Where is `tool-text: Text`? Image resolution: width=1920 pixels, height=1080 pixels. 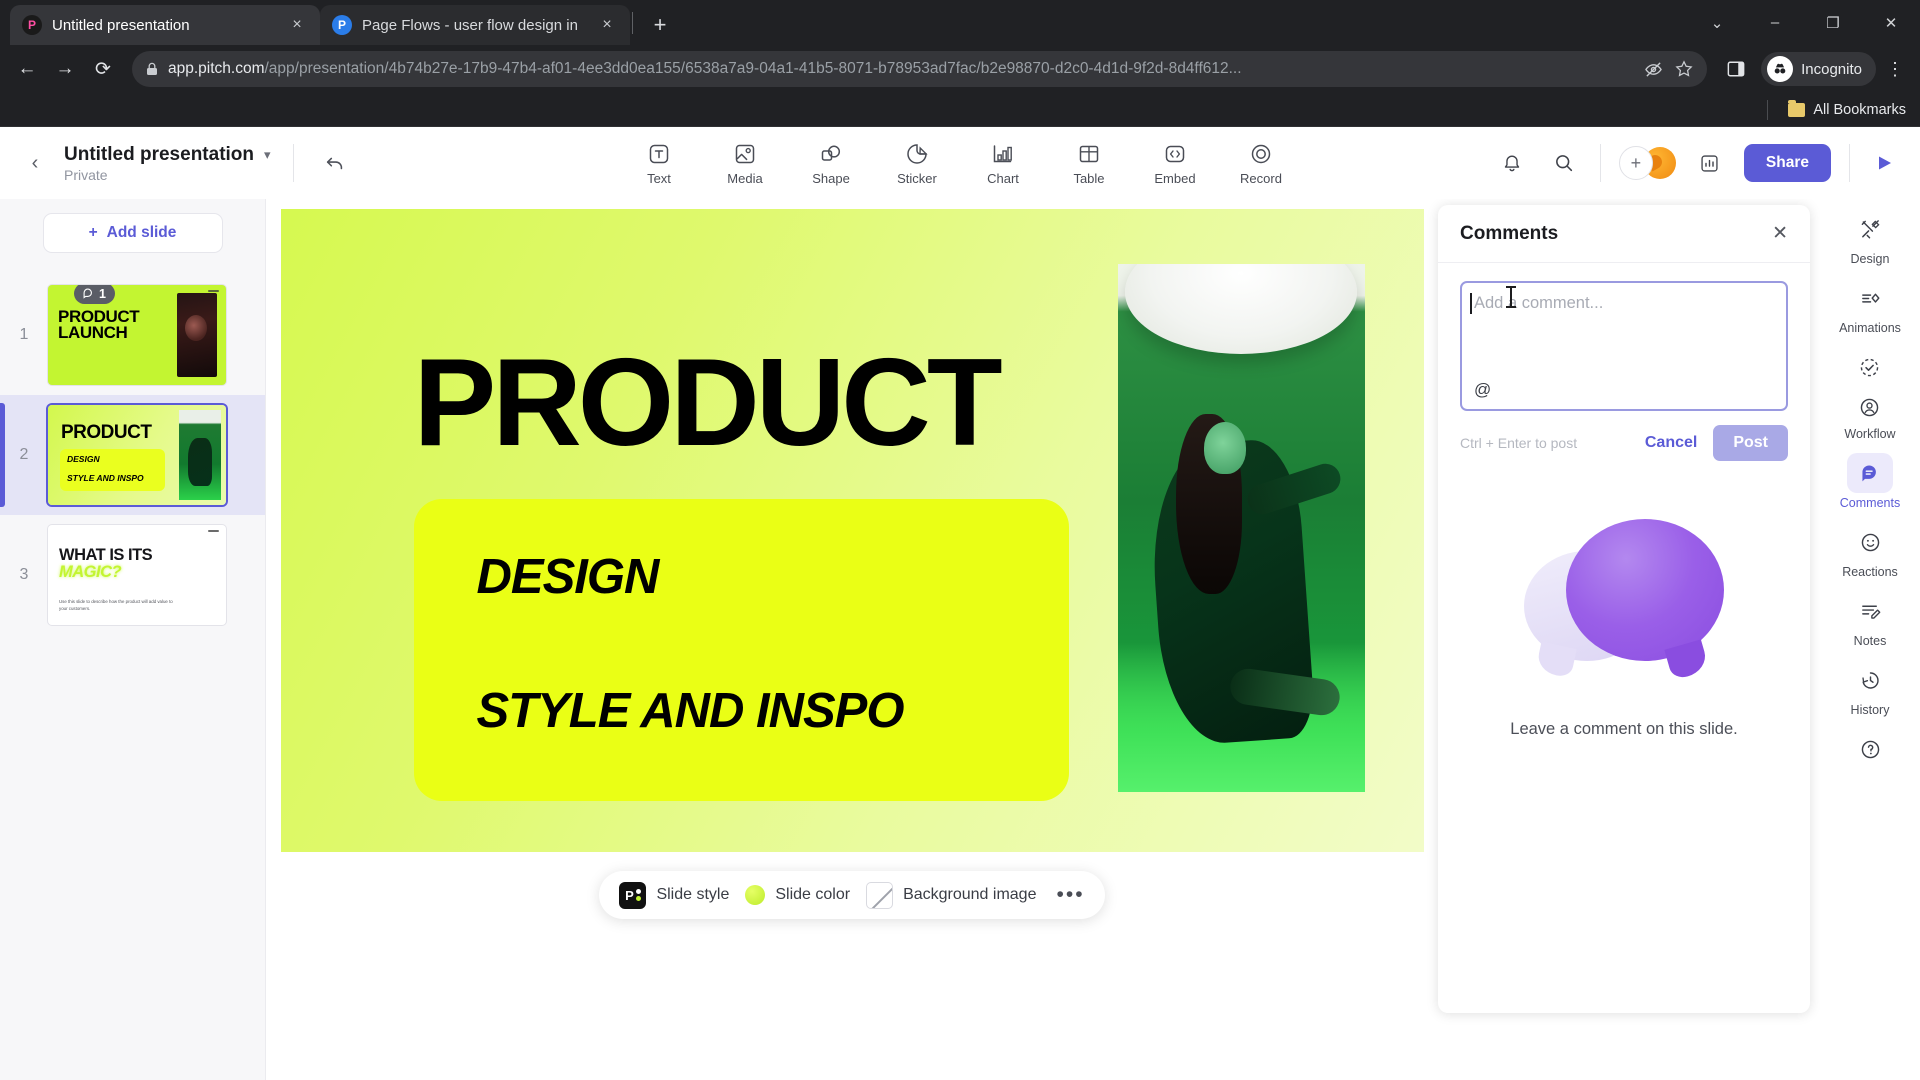
tool-text: Text is located at coordinates (659, 163).